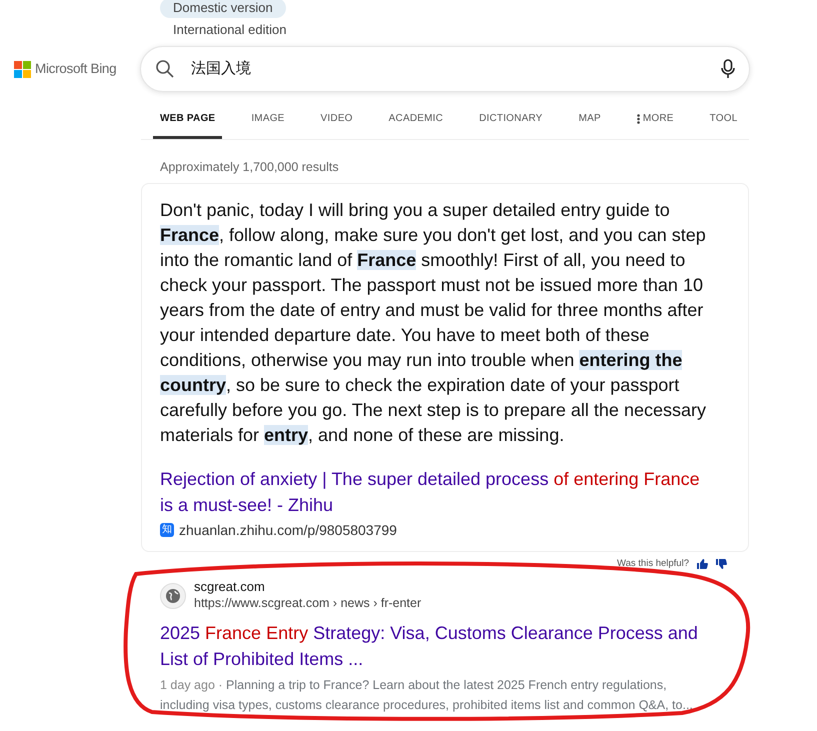 This screenshot has width=817, height=731. Describe the element at coordinates (221, 68) in the screenshot. I see `search-query: 法国入境` at that location.